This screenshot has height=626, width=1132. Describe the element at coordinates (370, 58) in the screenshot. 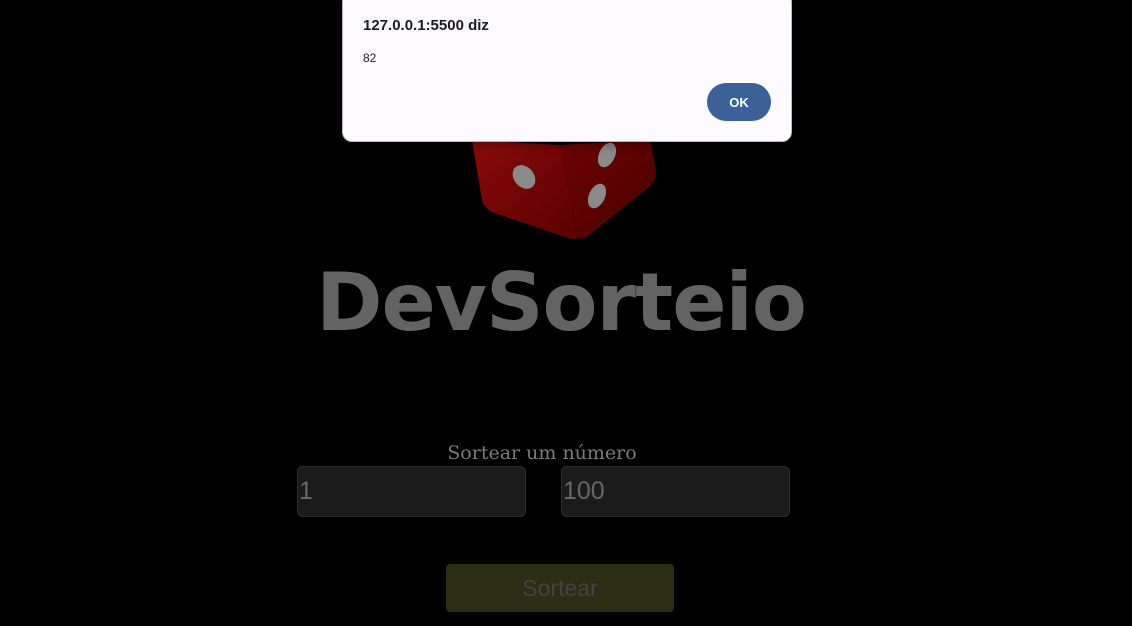

I see `alert-message: 82` at that location.